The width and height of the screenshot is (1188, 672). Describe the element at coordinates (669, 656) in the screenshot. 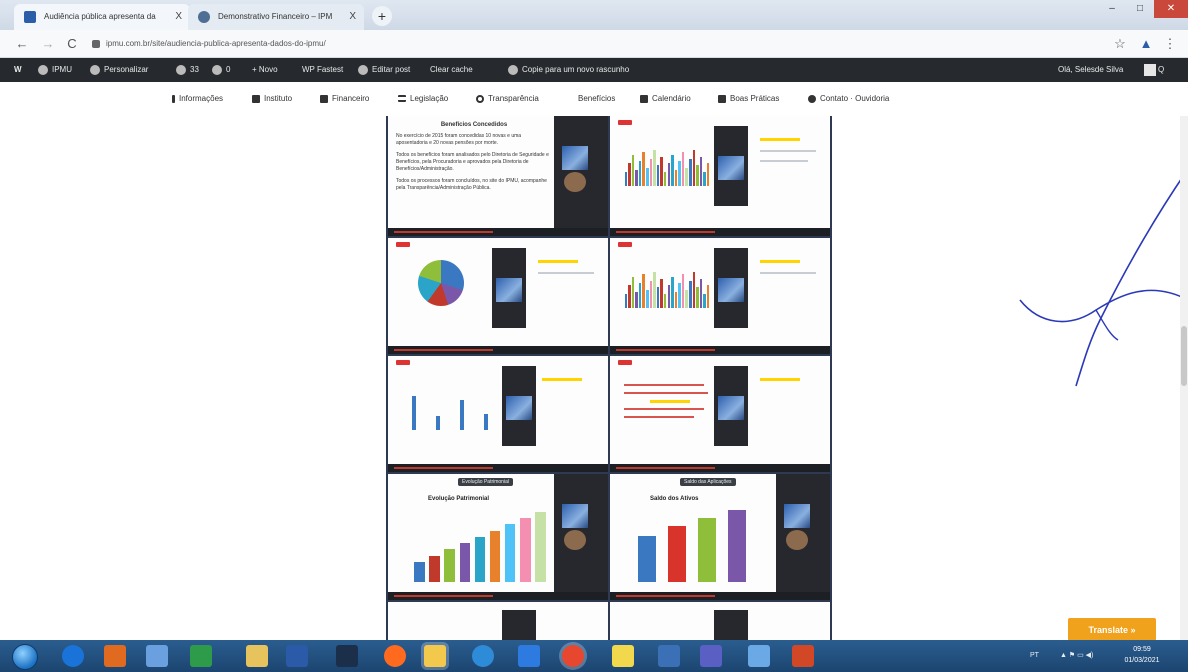

I see `app-icon` at that location.